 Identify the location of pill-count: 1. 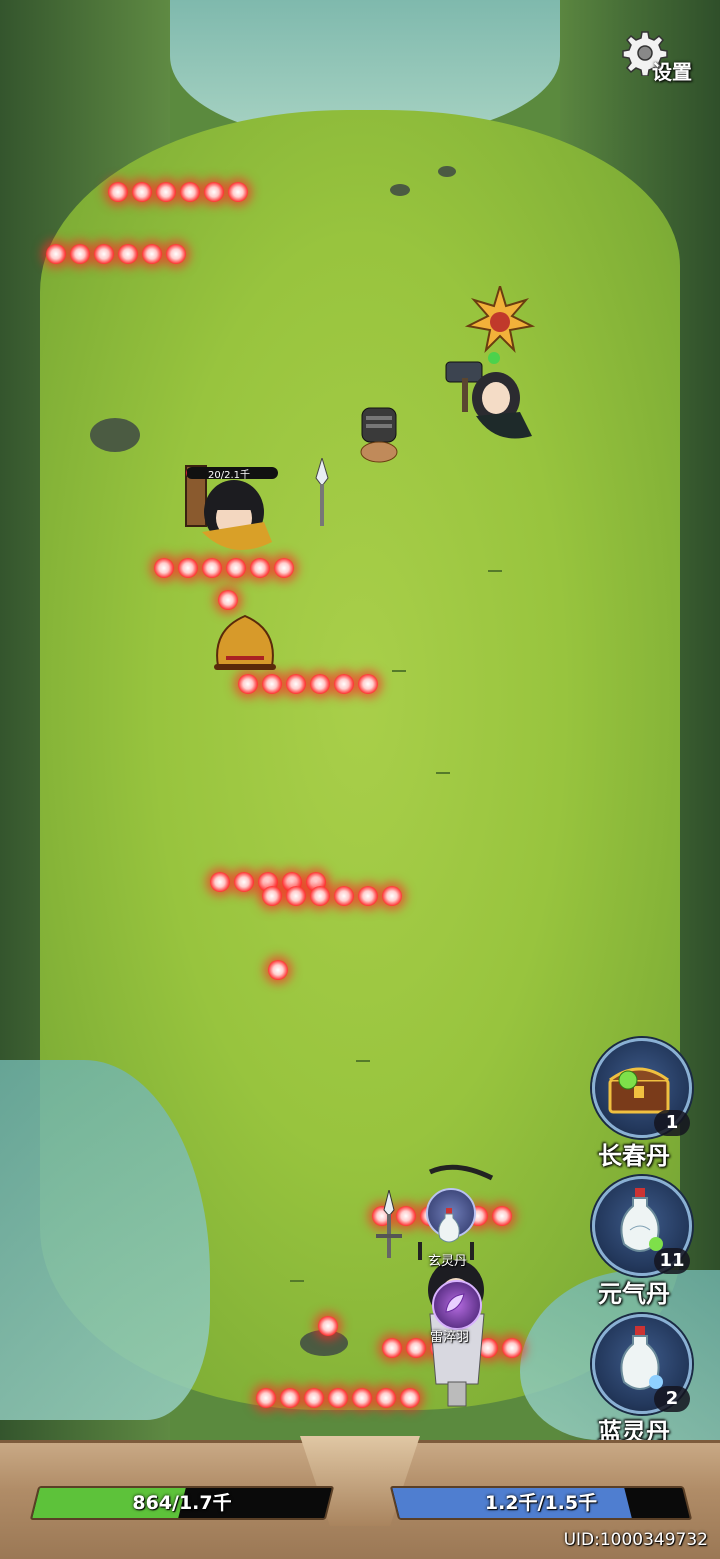
(672, 1123).